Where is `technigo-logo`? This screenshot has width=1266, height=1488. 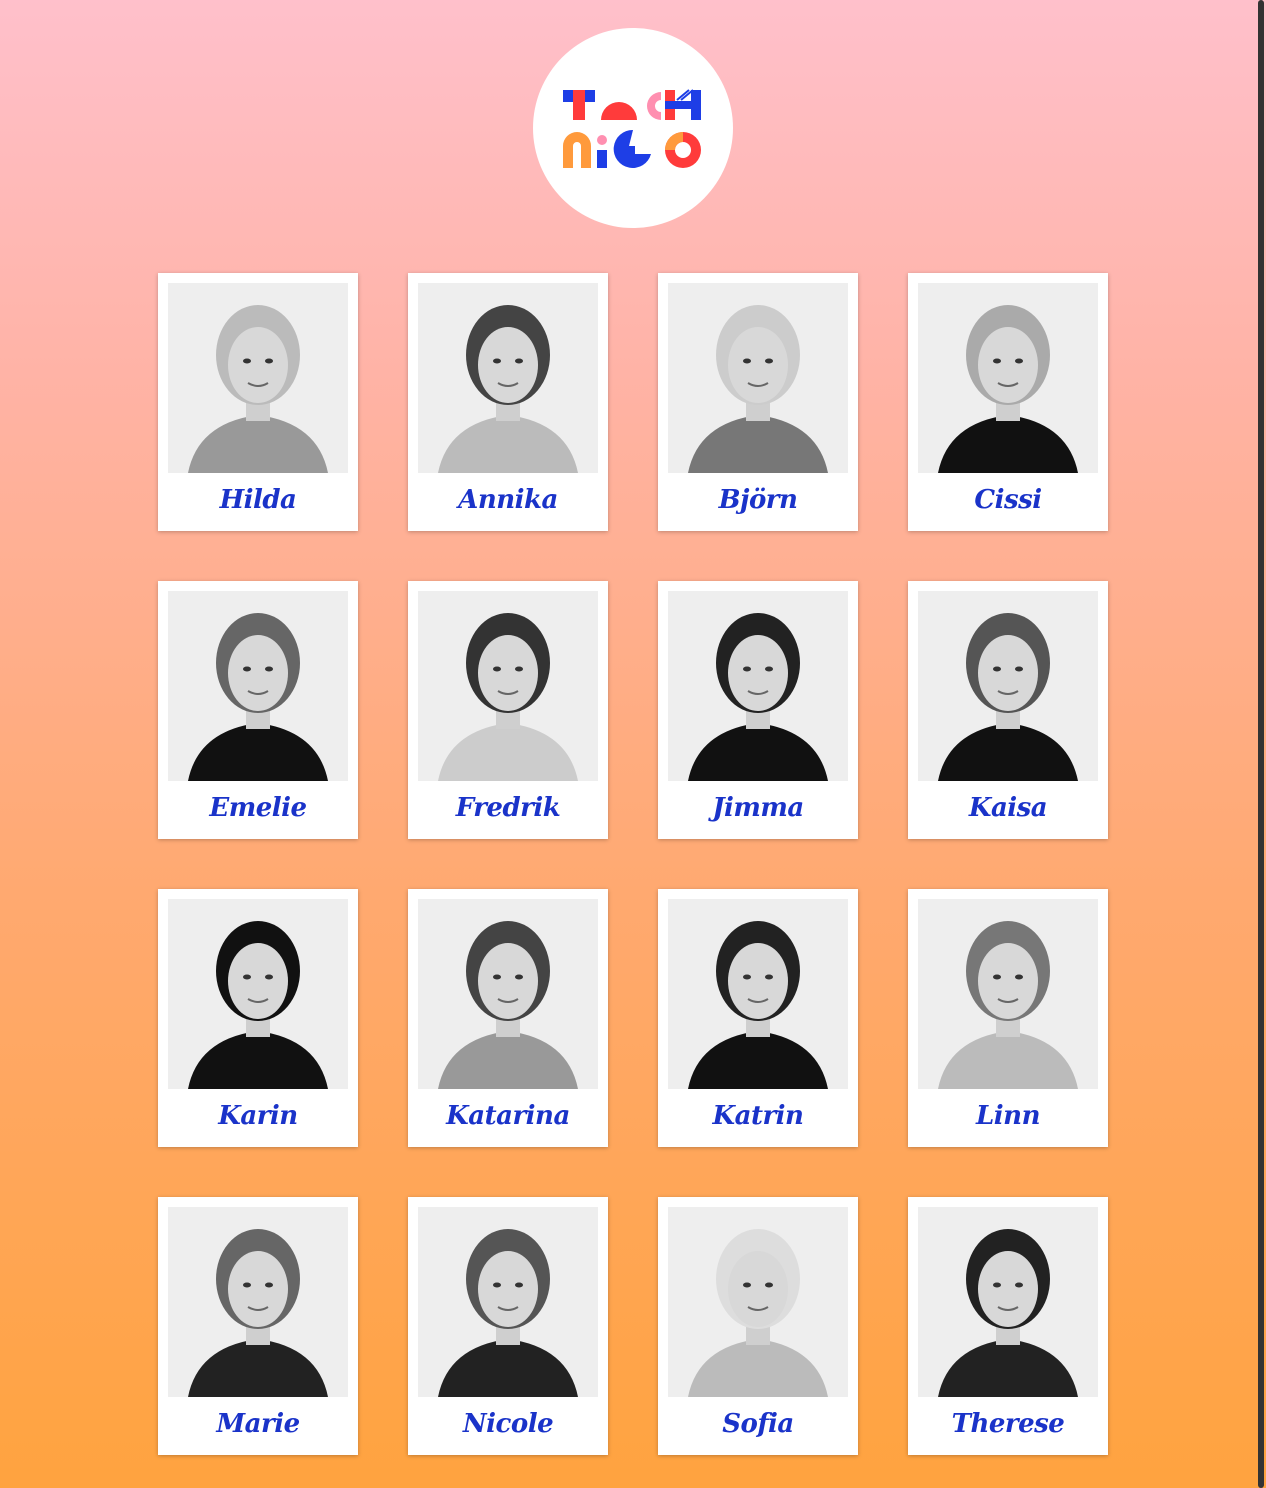
technigo-logo is located at coordinates (633, 128).